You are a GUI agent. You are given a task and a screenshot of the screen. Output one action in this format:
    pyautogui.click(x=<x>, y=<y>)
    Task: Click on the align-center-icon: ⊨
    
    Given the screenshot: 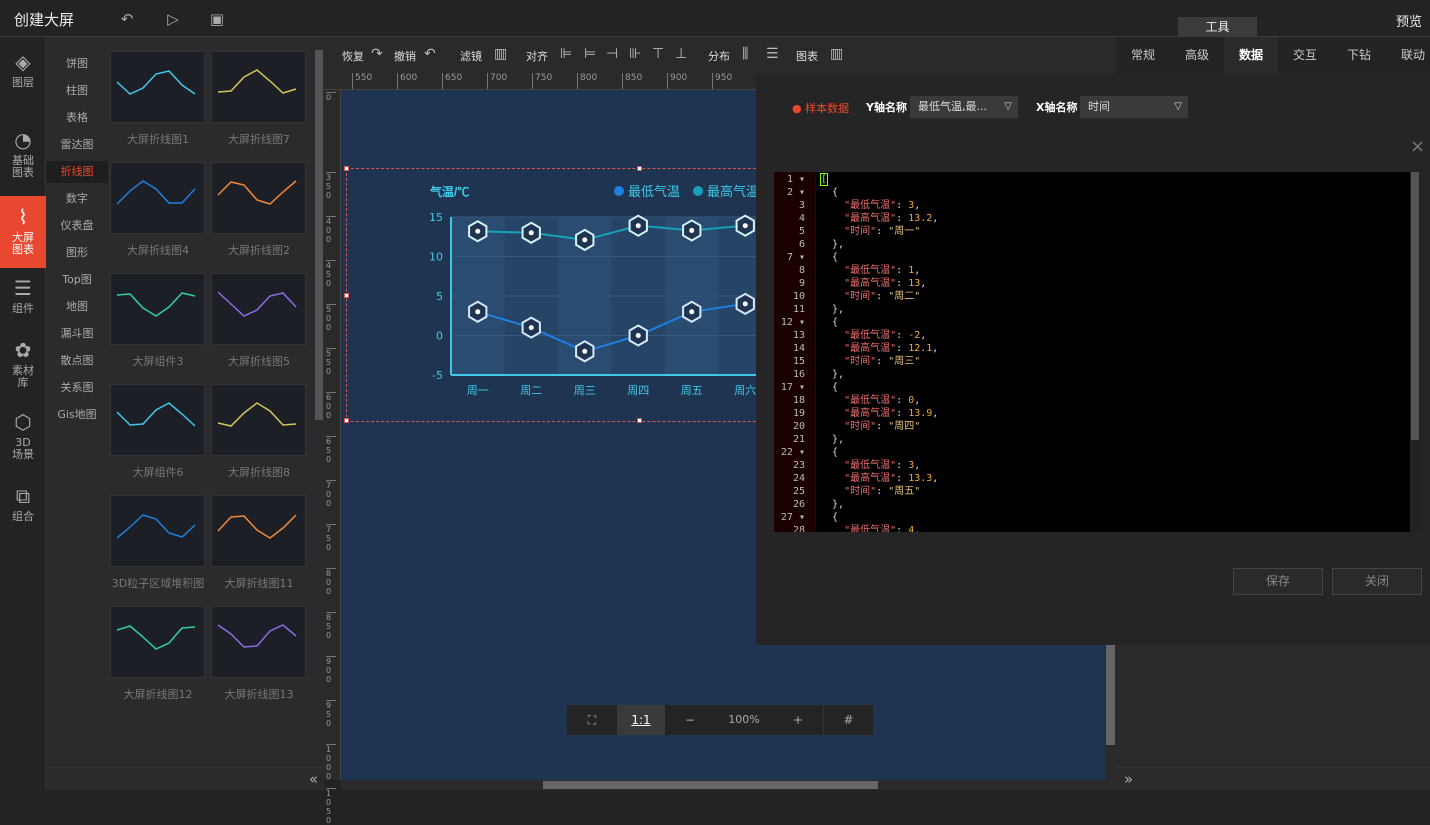 What is the action you would take?
    pyautogui.click(x=590, y=54)
    